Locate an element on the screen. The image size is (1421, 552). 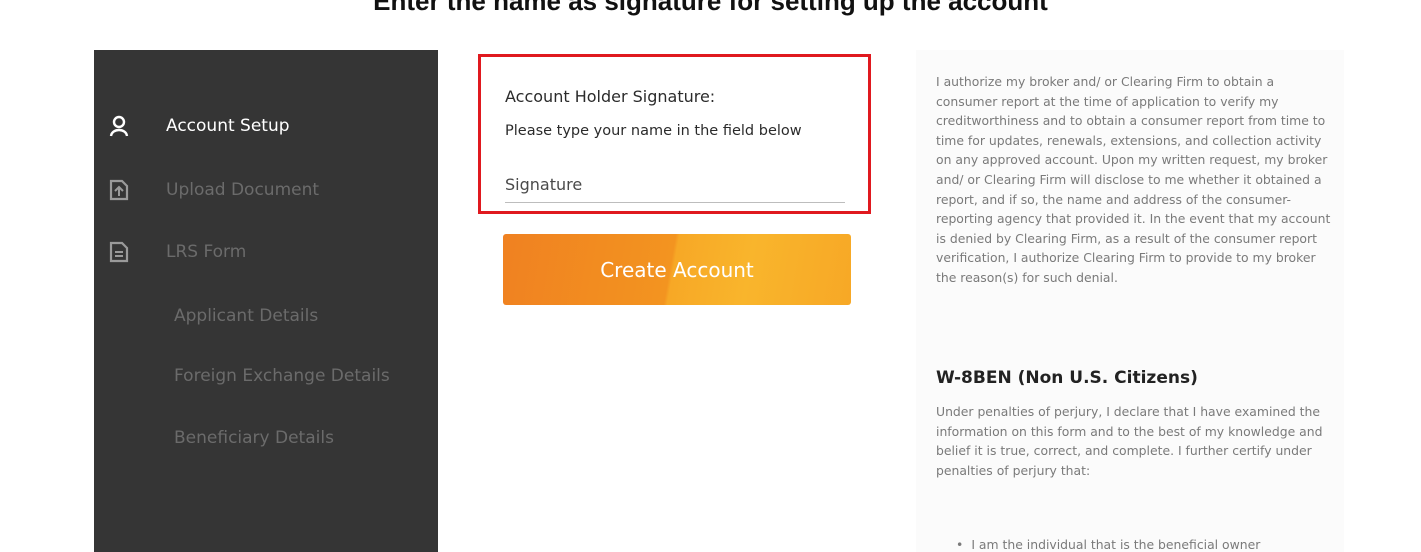
sidebar-item-label: Beneficiary Details is located at coordinates (254, 438).